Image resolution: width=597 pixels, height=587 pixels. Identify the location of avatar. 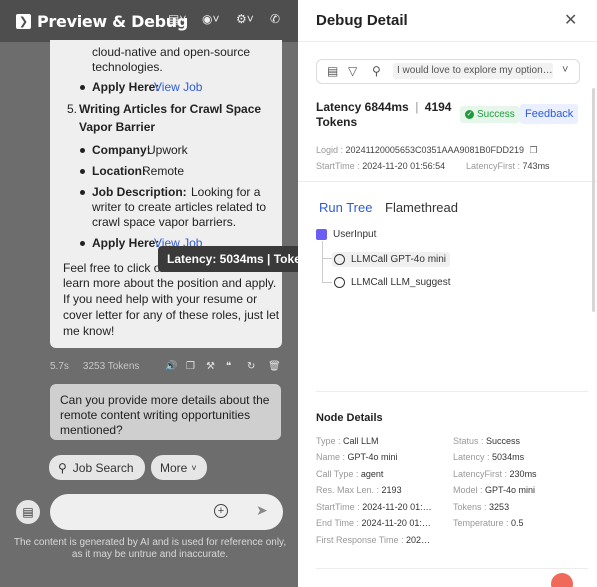
(562, 580).